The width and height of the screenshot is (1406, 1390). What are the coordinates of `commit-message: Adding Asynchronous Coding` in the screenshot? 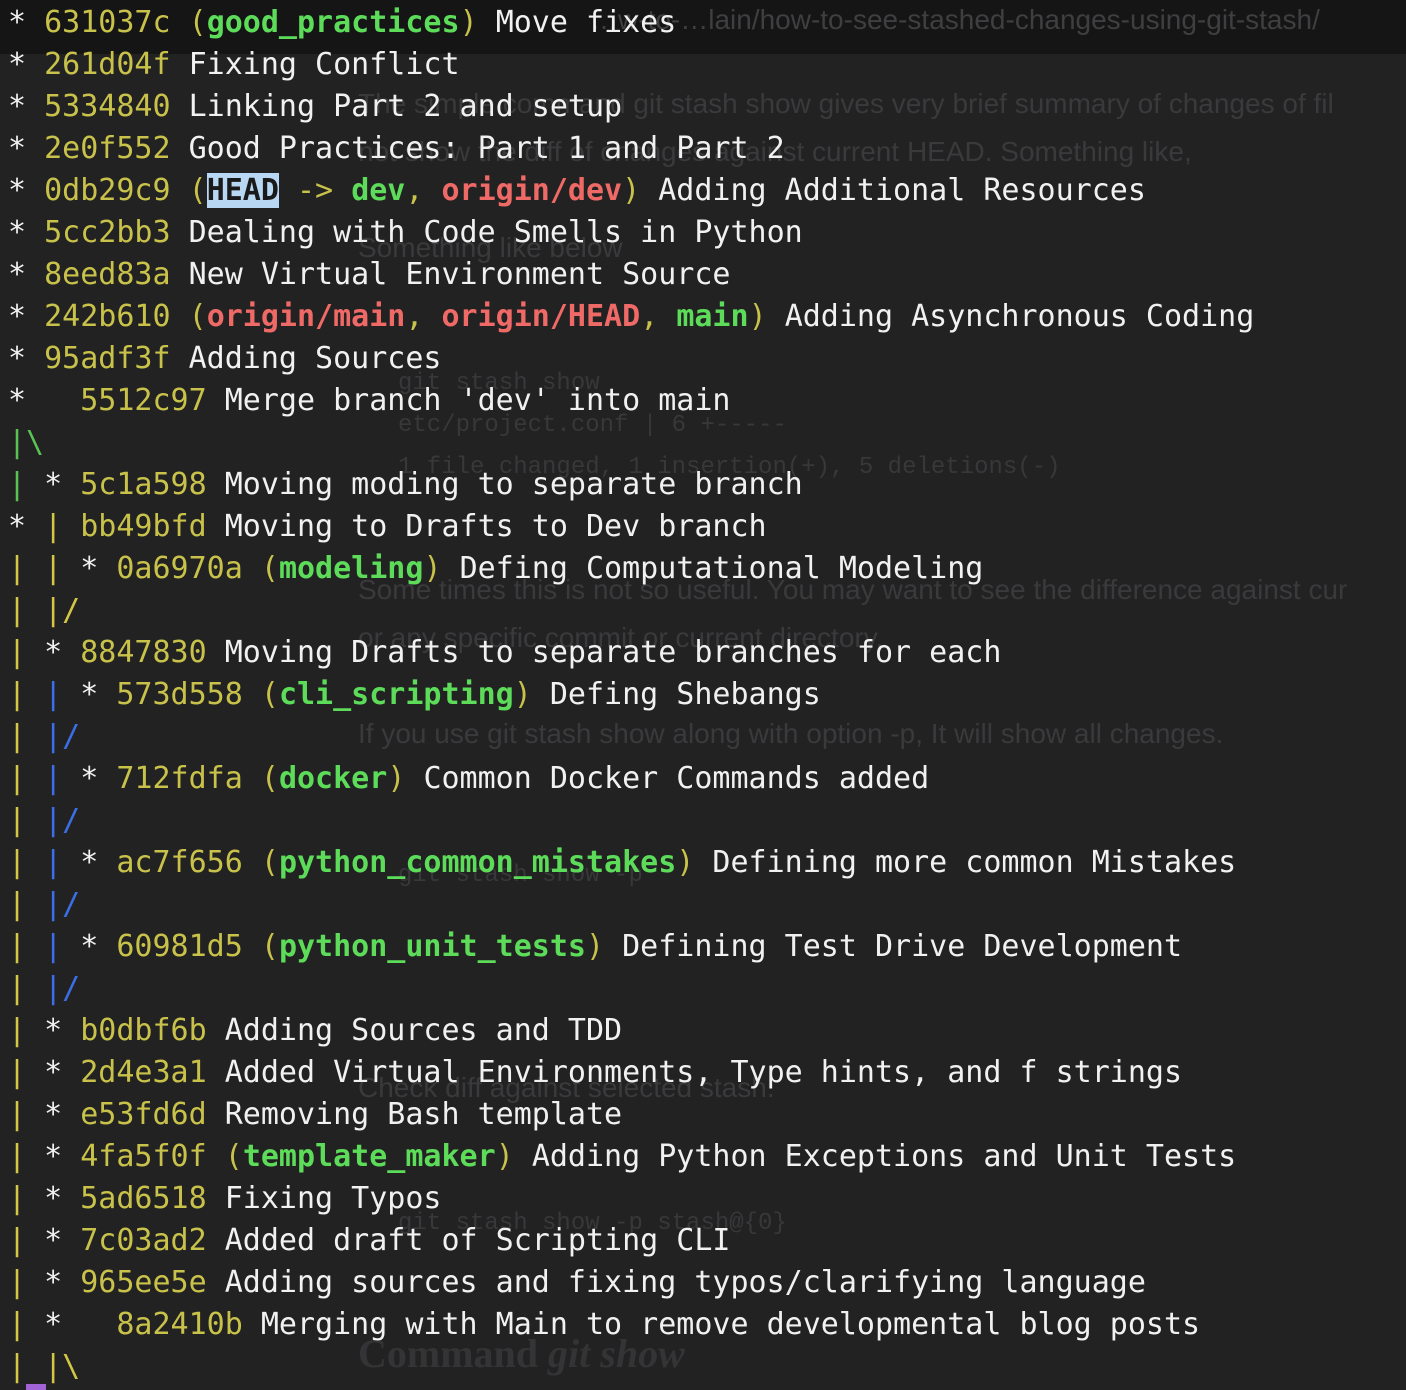 It's located at (1019, 316).